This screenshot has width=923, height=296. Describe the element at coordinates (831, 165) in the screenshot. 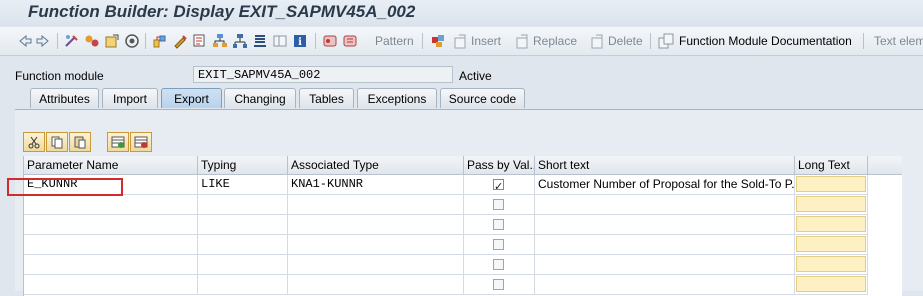

I see `col-long-text: Long Text` at that location.